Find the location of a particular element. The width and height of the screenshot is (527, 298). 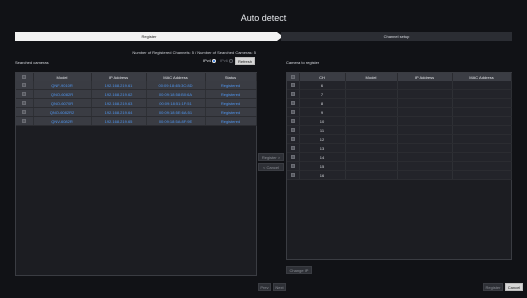

ipv6-option: IPv6 is located at coordinates (227, 60).